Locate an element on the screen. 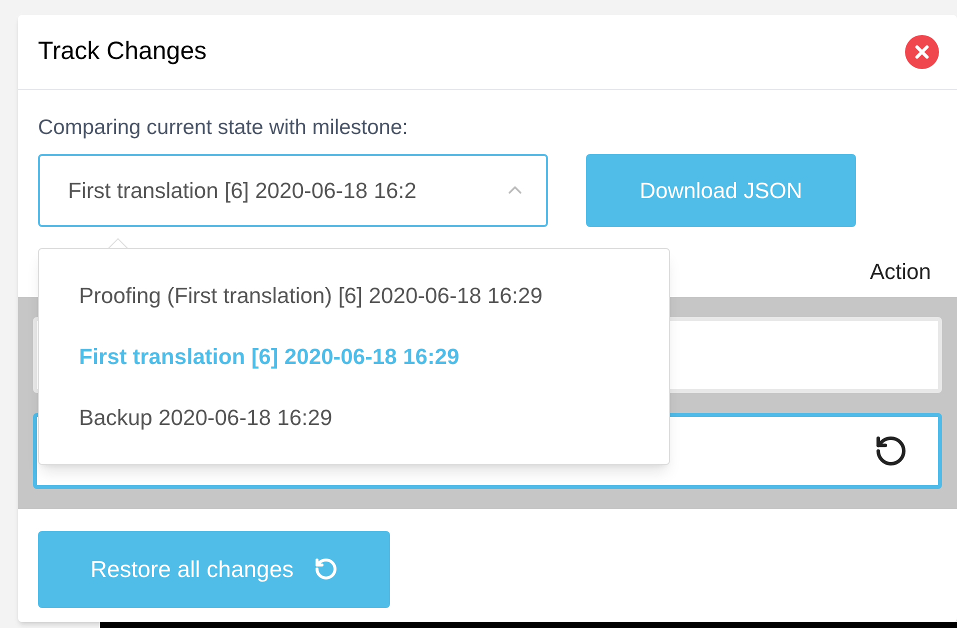 This screenshot has width=957, height=628. column-header: Action is located at coordinates (900, 272).